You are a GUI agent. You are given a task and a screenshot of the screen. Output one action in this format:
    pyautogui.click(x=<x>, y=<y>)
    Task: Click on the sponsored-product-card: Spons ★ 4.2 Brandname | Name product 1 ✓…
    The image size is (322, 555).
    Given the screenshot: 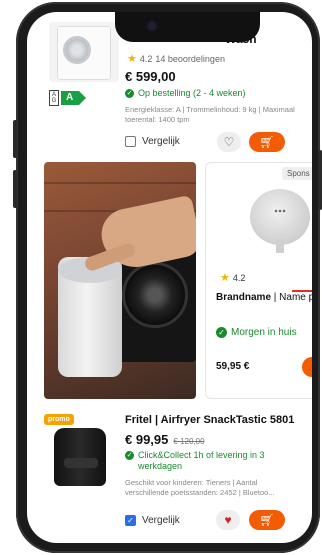 What is the action you would take?
    pyautogui.click(x=258, y=280)
    